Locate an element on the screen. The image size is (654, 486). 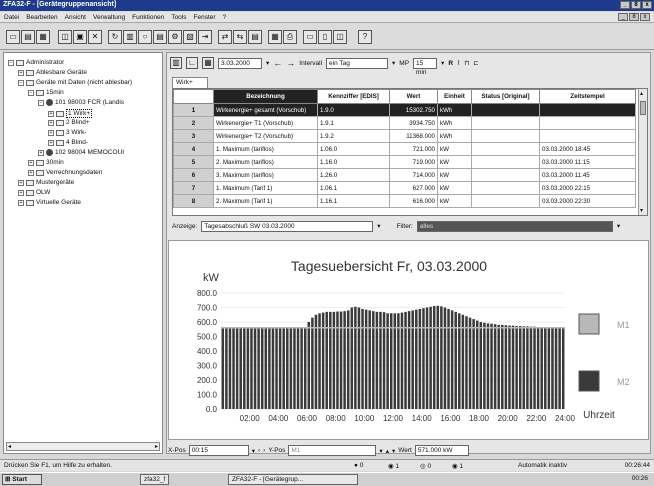
tree-item-blind-minus: + 4 Blind- is located at coordinates (68, 142).